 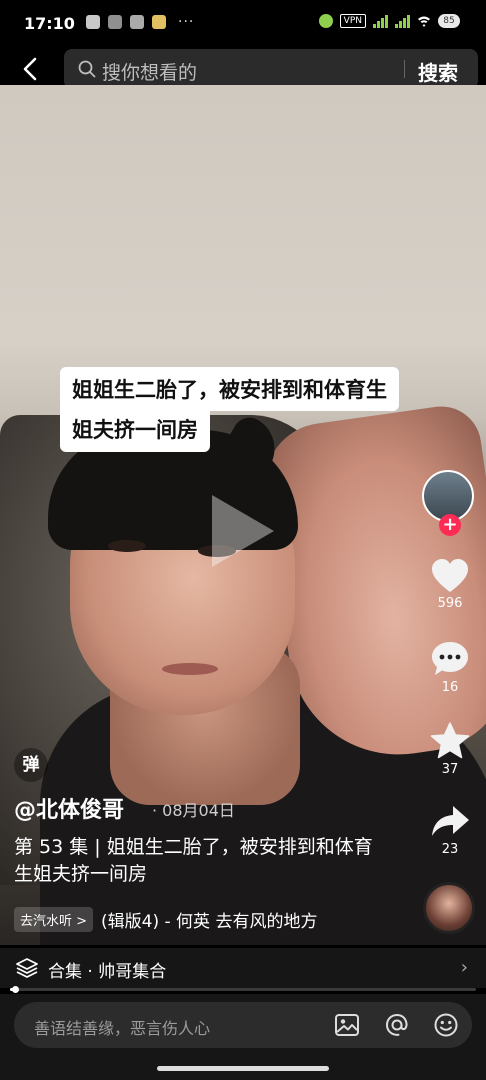 I want to click on danmu-toggle-button: 弹, so click(x=31, y=765).